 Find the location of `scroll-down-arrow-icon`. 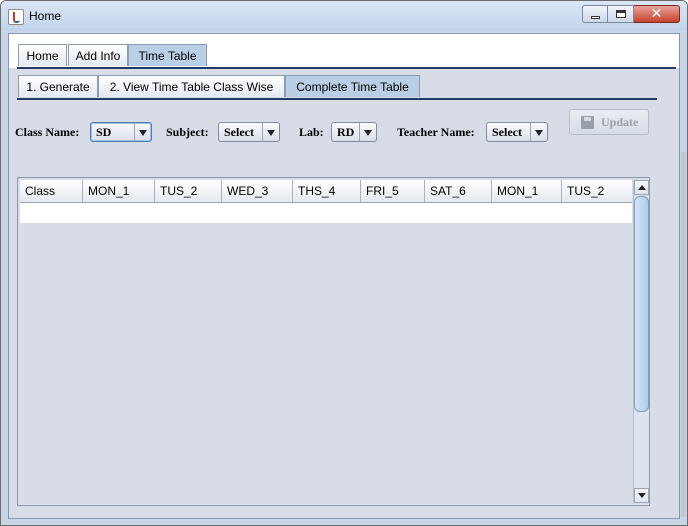

scroll-down-arrow-icon is located at coordinates (641, 495).